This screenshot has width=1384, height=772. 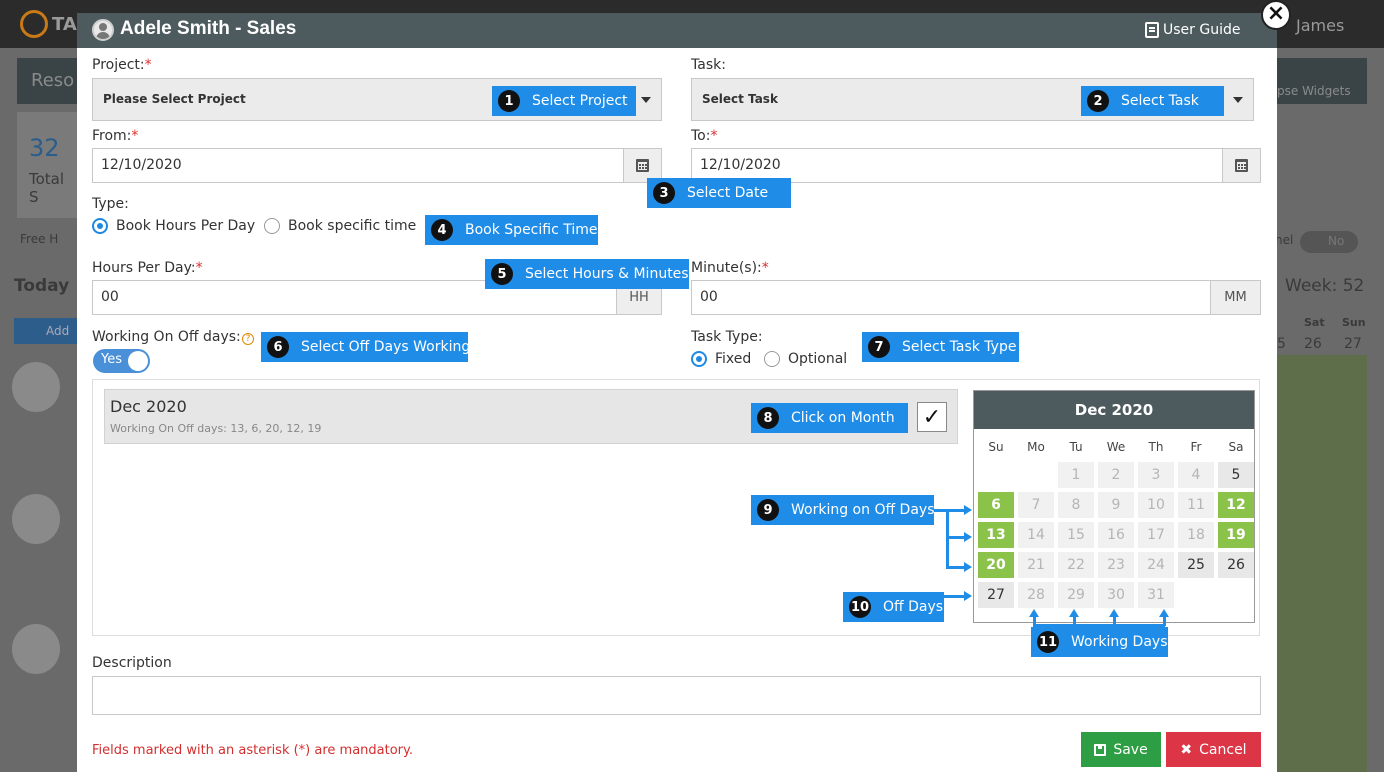 I want to click on calendar-day: 15, so click(x=1076, y=535).